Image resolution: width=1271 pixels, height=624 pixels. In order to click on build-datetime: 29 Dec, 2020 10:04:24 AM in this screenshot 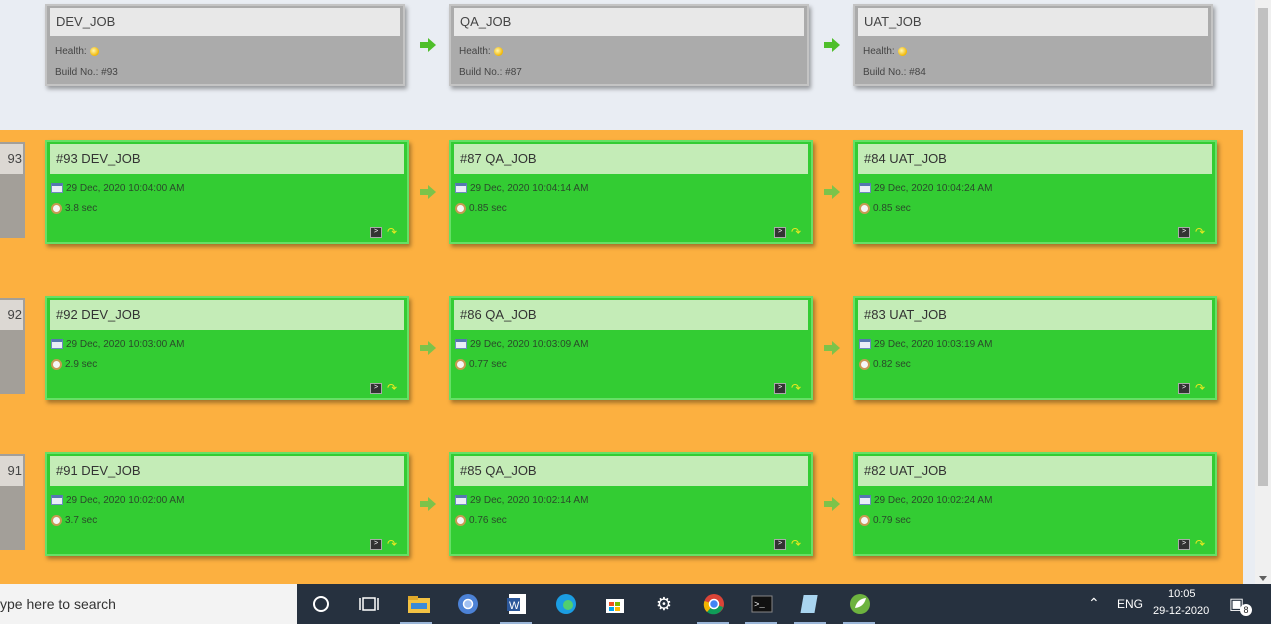, I will do `click(933, 188)`.